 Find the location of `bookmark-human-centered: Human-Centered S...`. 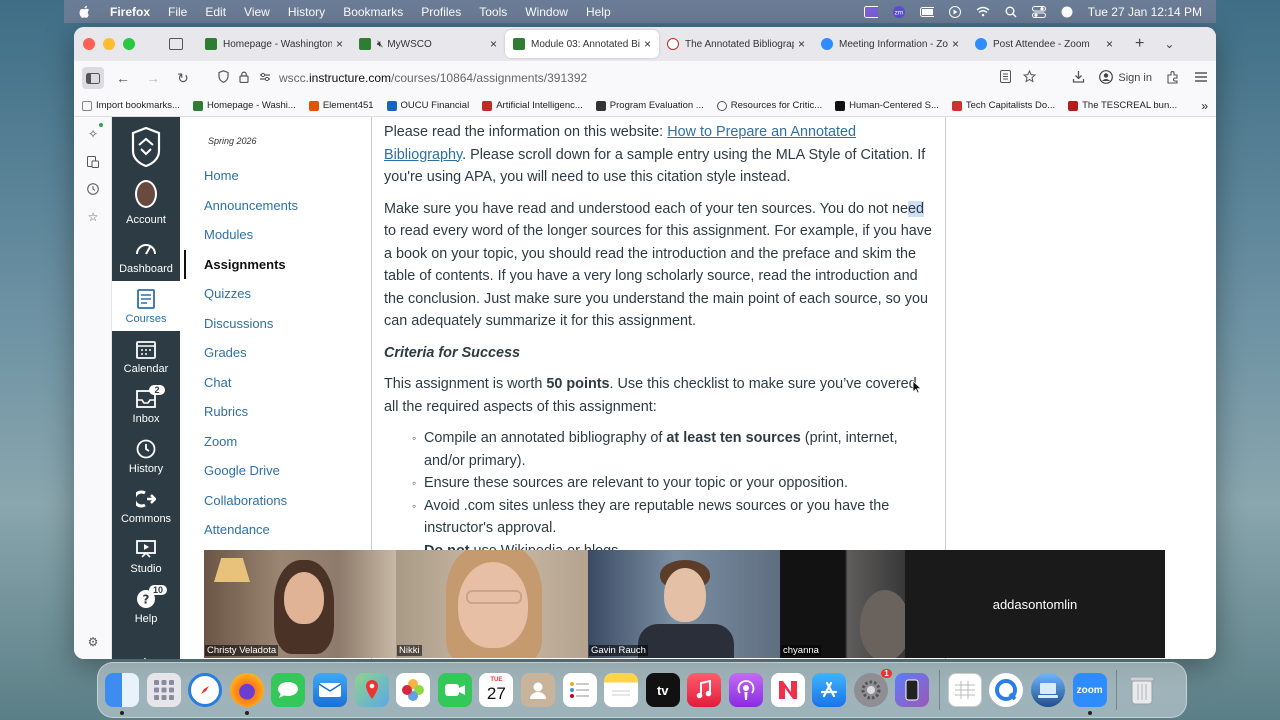

bookmark-human-centered: Human-Centered S... is located at coordinates (887, 105).